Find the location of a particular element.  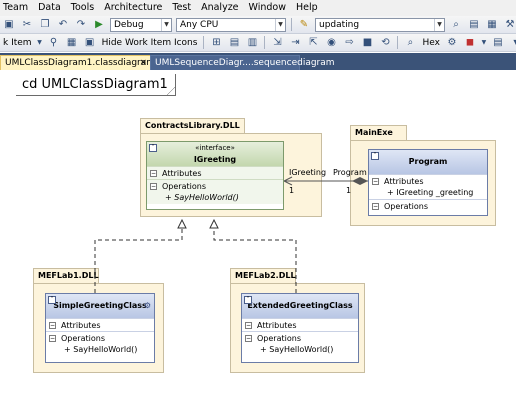

layout-icon: ⊞ is located at coordinates (216, 42).